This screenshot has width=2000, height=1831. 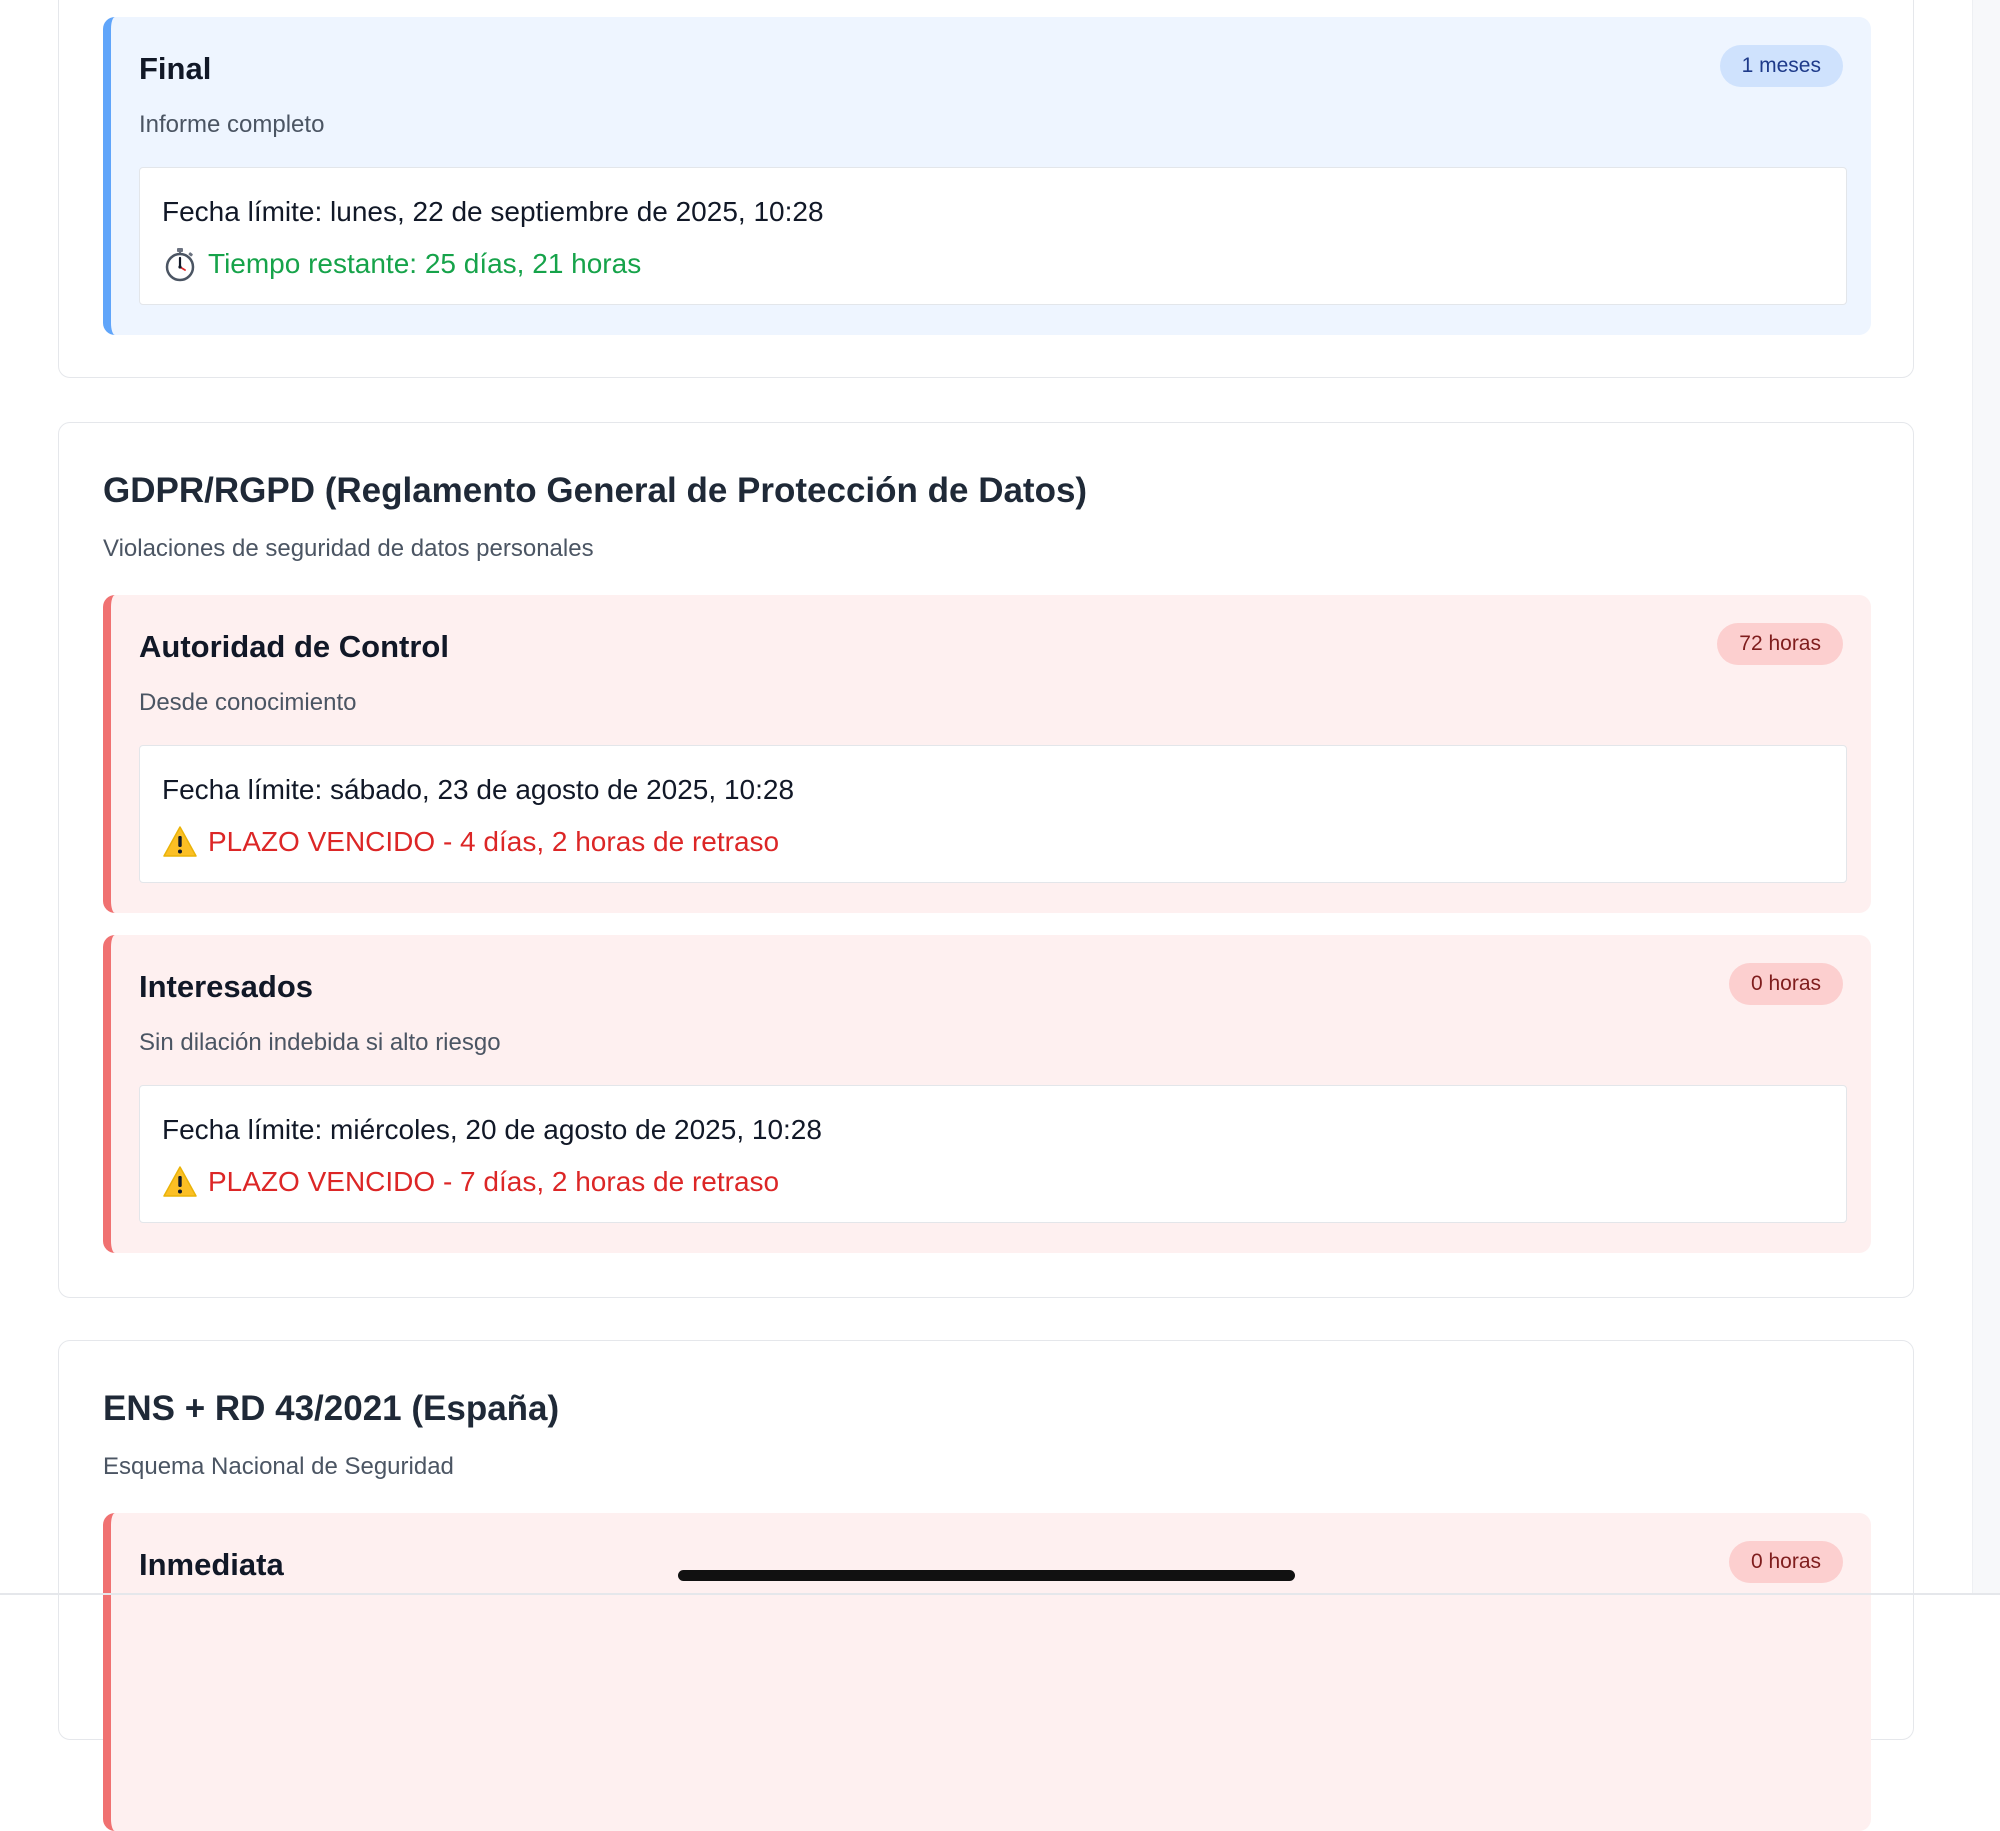 I want to click on home-indicator, so click(x=986, y=1575).